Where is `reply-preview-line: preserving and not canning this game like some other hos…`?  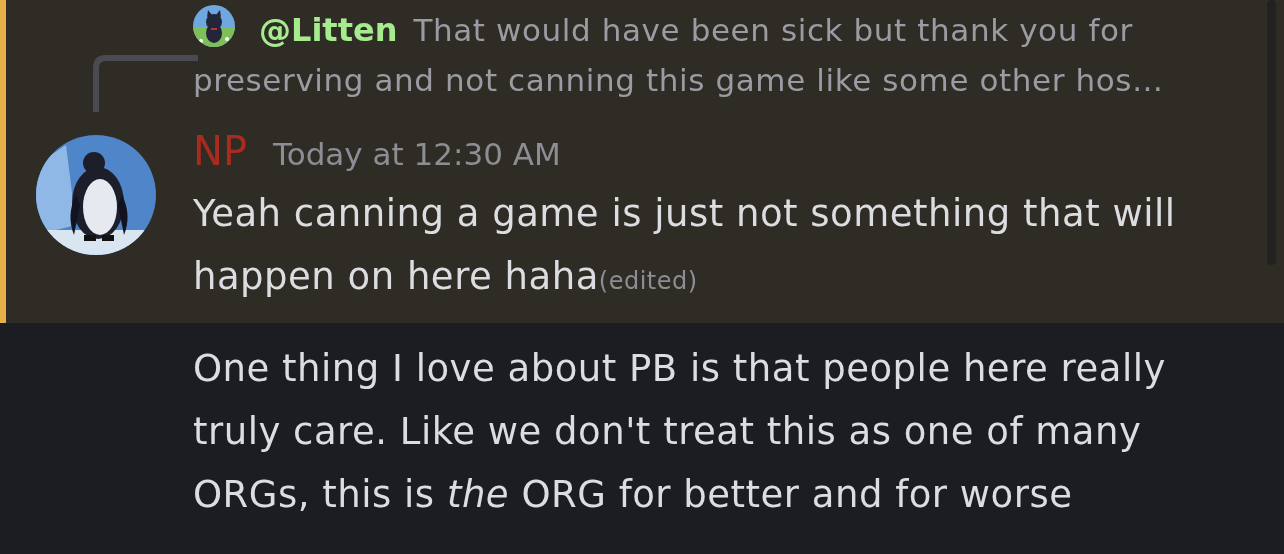 reply-preview-line: preserving and not canning this game like some other hos… is located at coordinates (678, 80).